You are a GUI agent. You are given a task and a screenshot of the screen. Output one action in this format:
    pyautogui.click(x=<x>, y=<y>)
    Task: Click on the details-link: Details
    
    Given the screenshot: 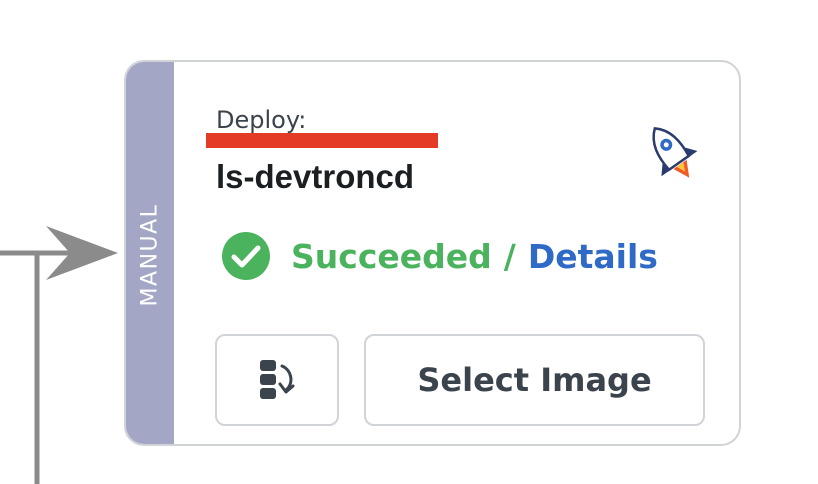 What is the action you would take?
    pyautogui.click(x=593, y=256)
    